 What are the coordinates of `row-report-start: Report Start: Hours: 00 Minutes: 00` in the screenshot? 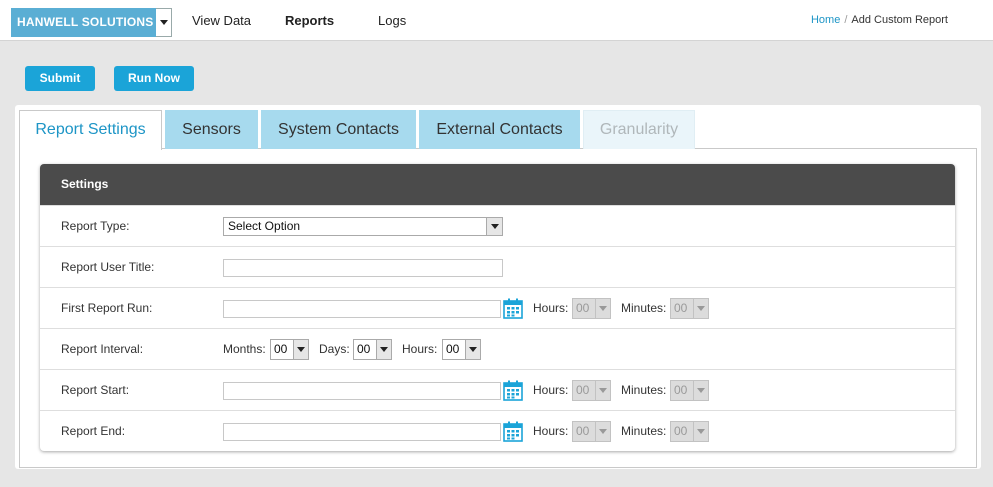 It's located at (497, 389).